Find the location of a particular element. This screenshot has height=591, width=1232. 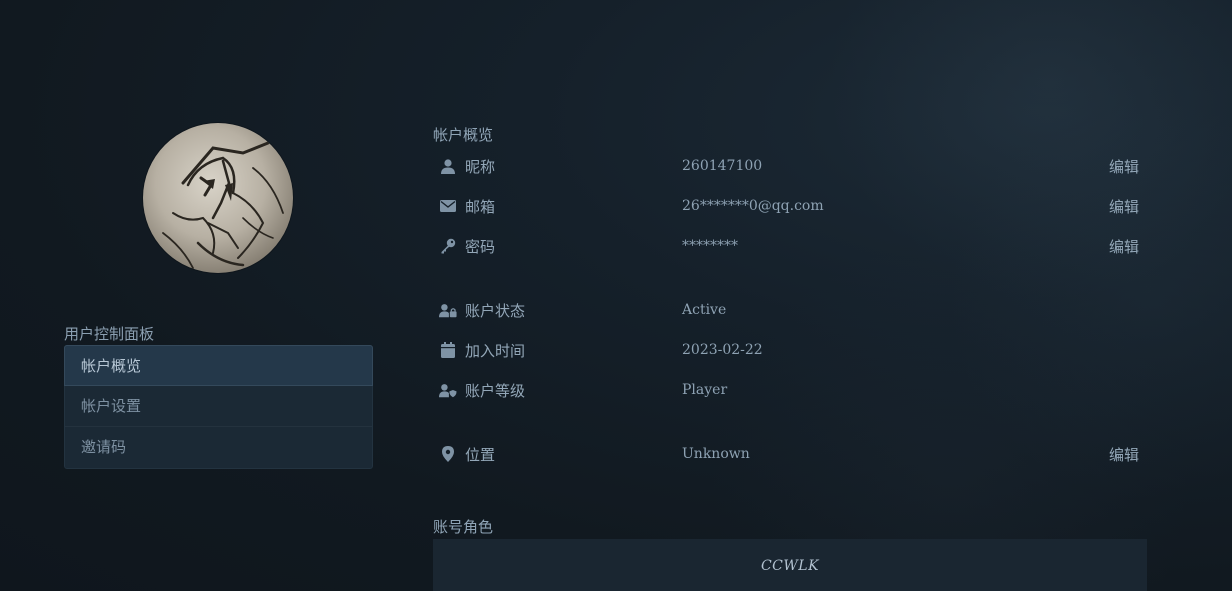

role-box: CCWLK is located at coordinates (790, 565).